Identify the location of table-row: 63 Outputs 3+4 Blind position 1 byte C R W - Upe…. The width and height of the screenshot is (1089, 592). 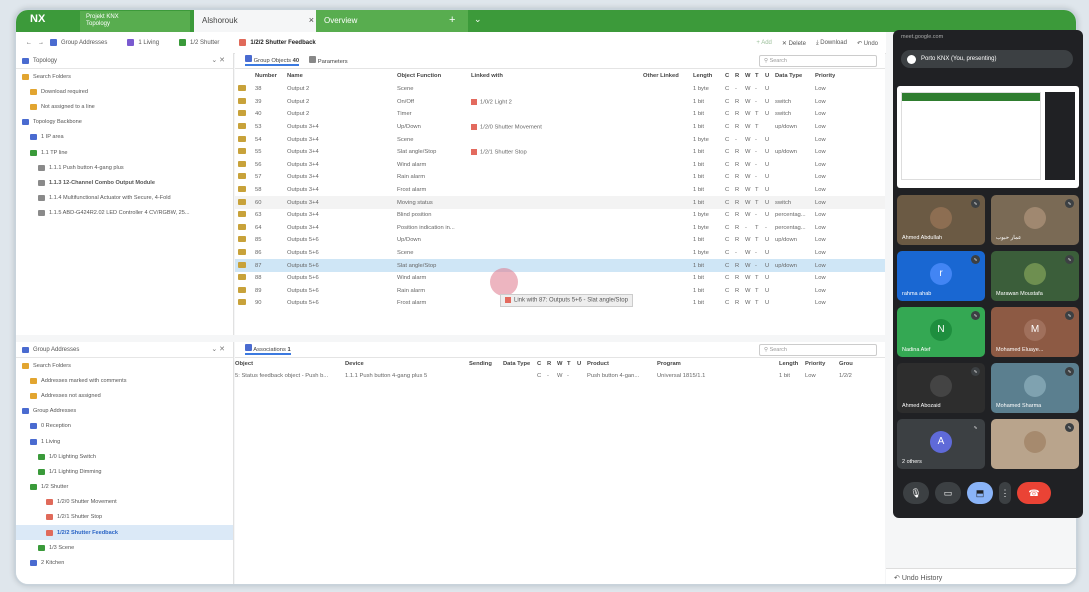
(560, 215).